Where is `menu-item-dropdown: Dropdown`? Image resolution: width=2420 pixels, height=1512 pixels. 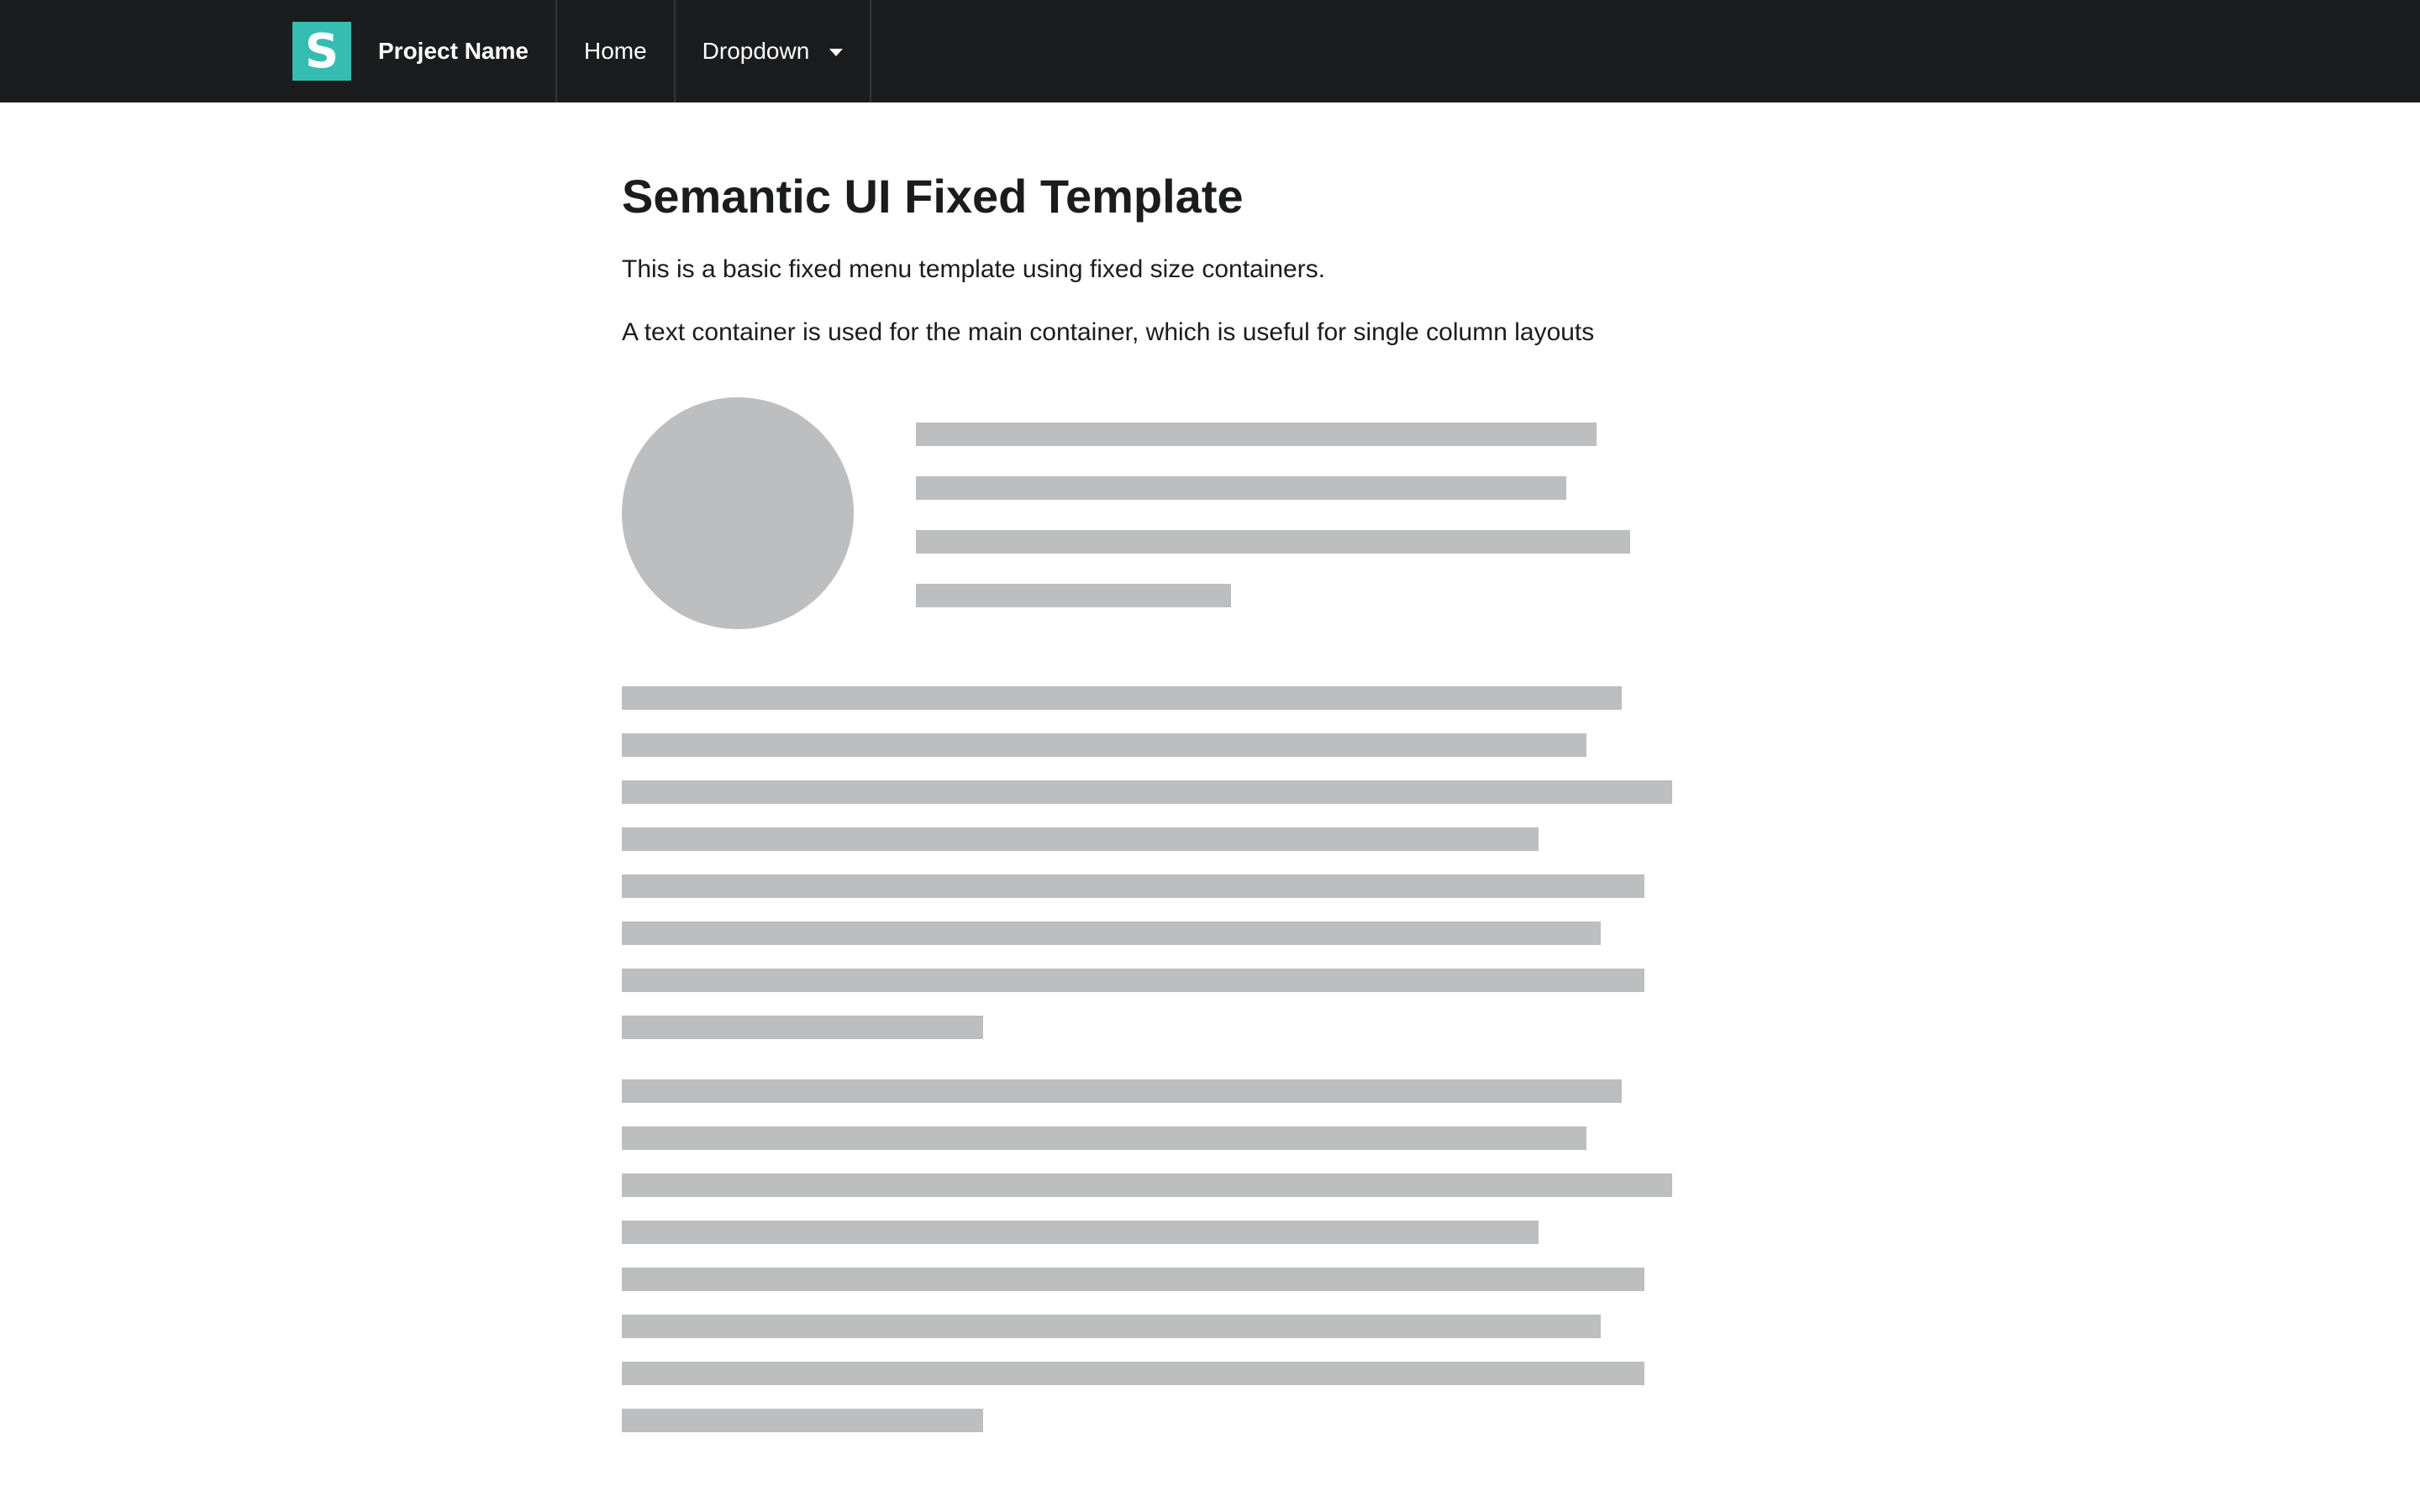
menu-item-dropdown: Dropdown is located at coordinates (774, 51).